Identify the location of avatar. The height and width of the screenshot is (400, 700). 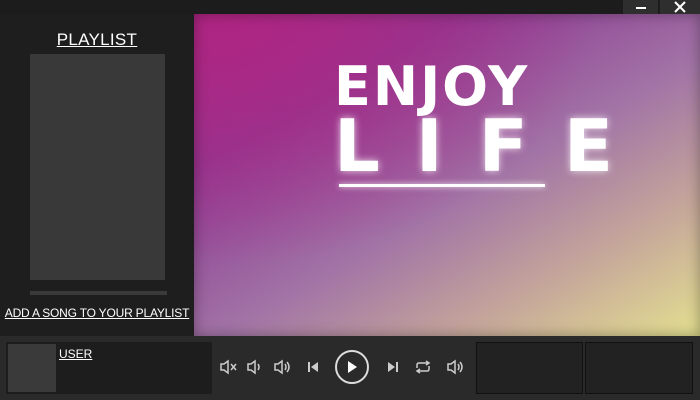
(32, 368).